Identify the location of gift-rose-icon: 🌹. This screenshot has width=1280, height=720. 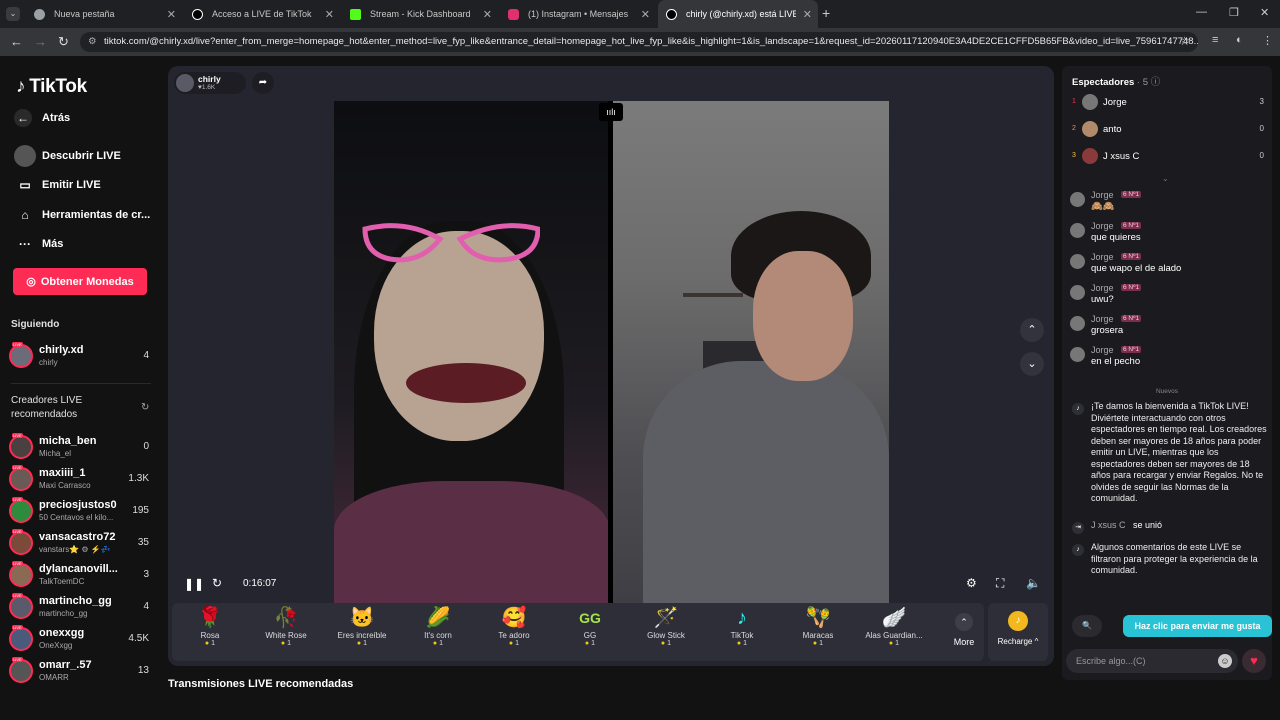
(210, 618).